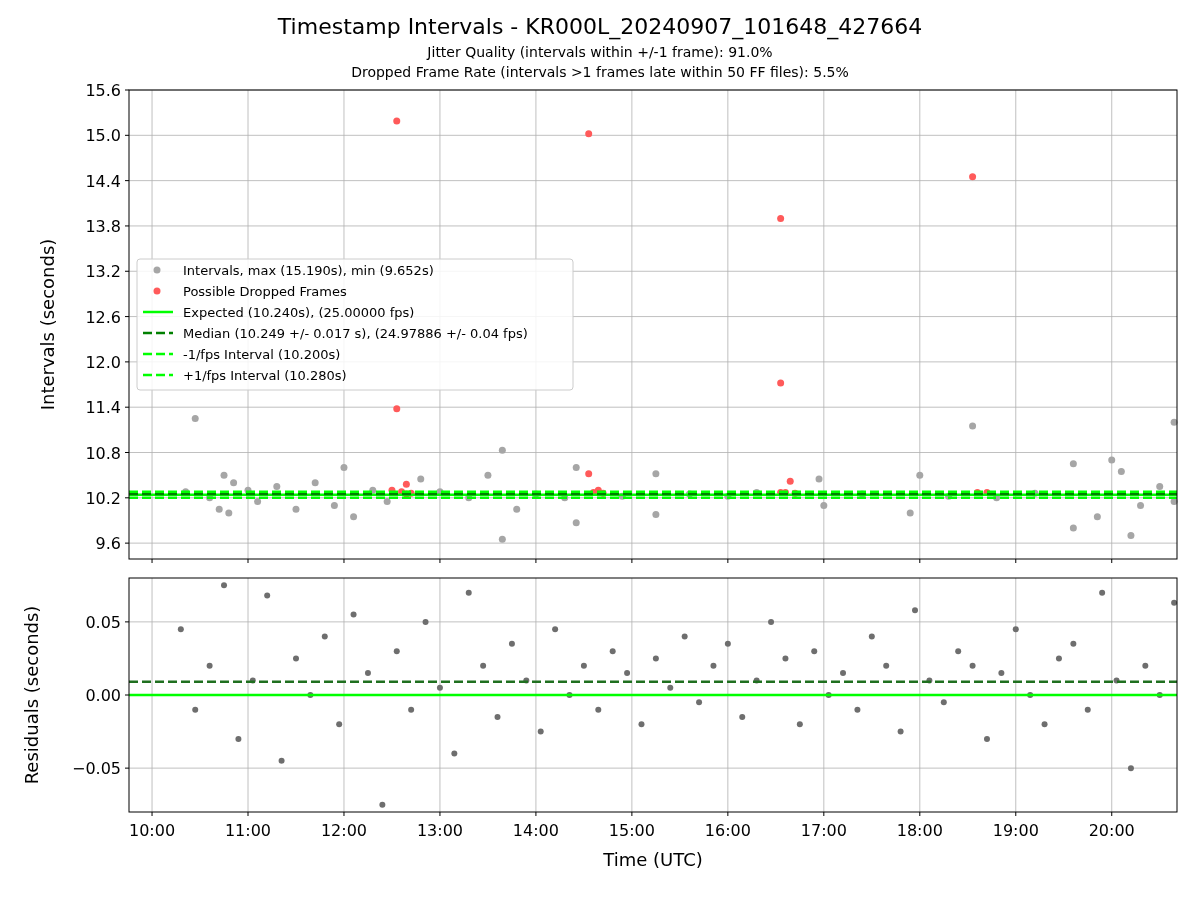 This screenshot has height=900, width=1200. What do you see at coordinates (103, 453) in the screenshot?
I see `tick-label: 10.8` at bounding box center [103, 453].